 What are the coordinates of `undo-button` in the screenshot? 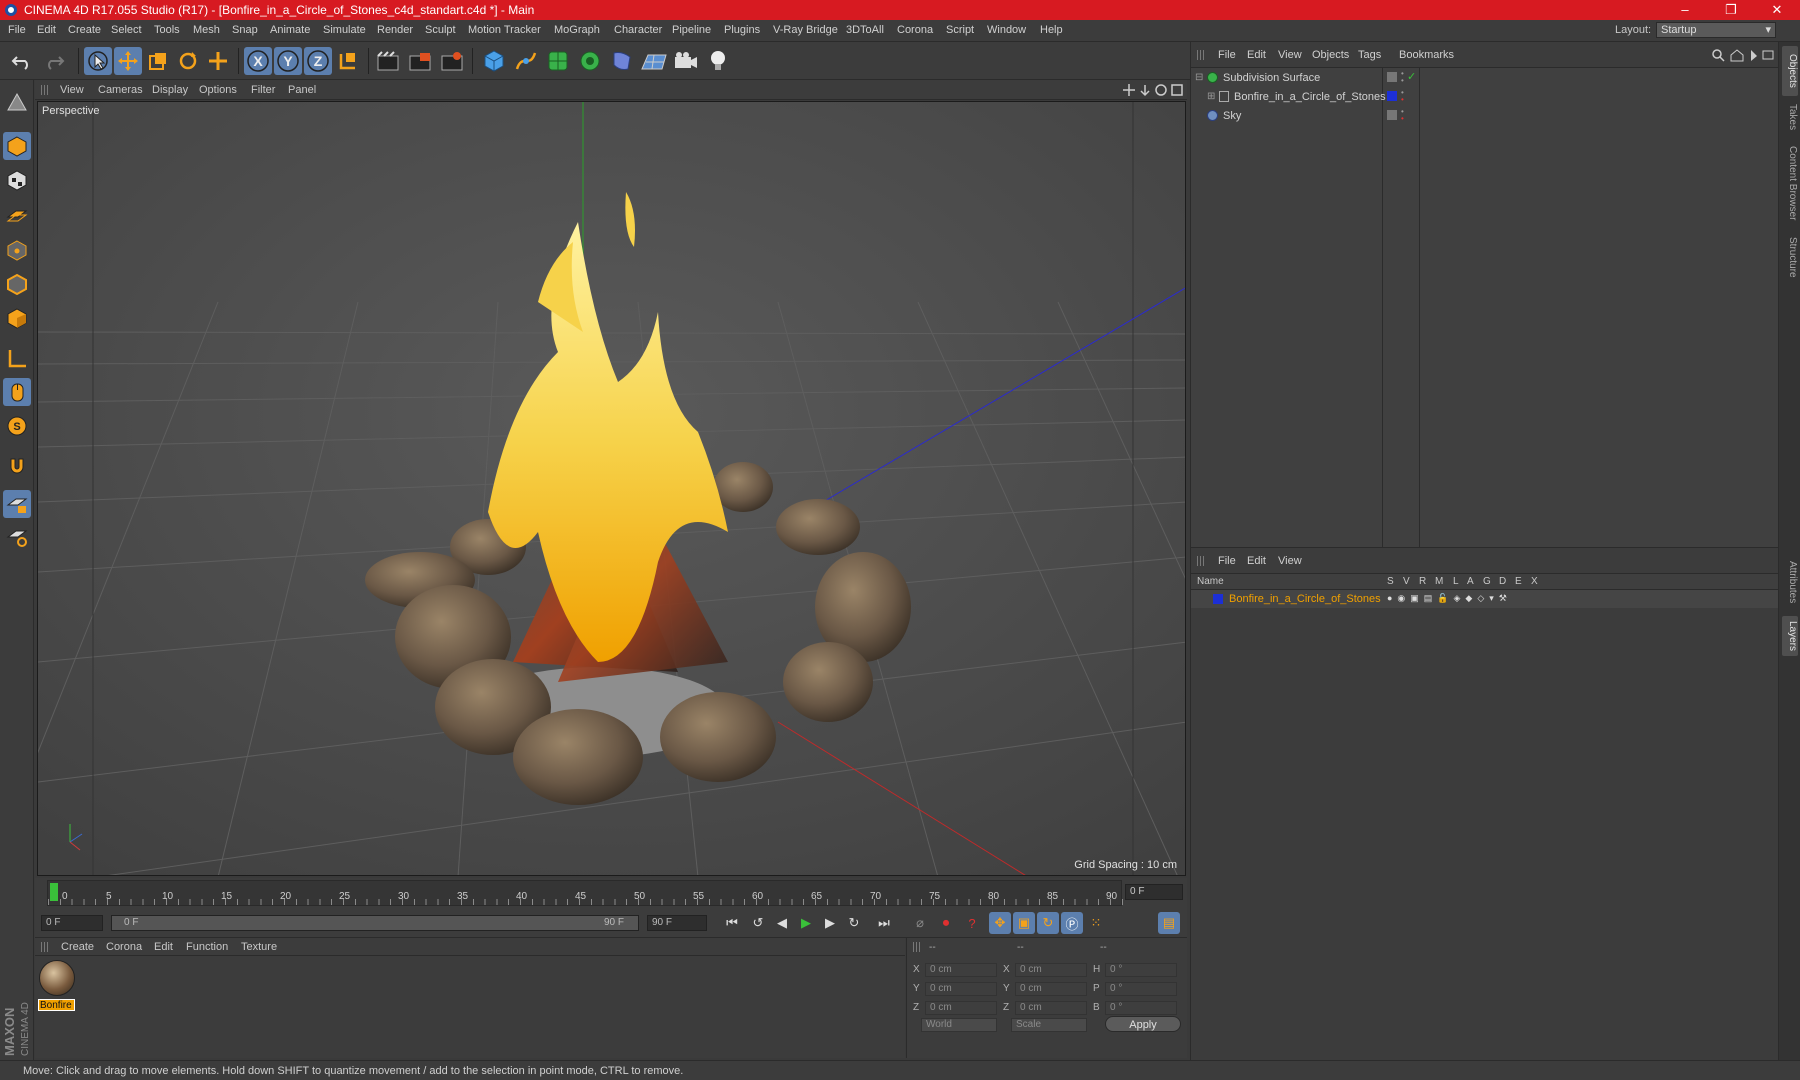 It's located at (22, 61).